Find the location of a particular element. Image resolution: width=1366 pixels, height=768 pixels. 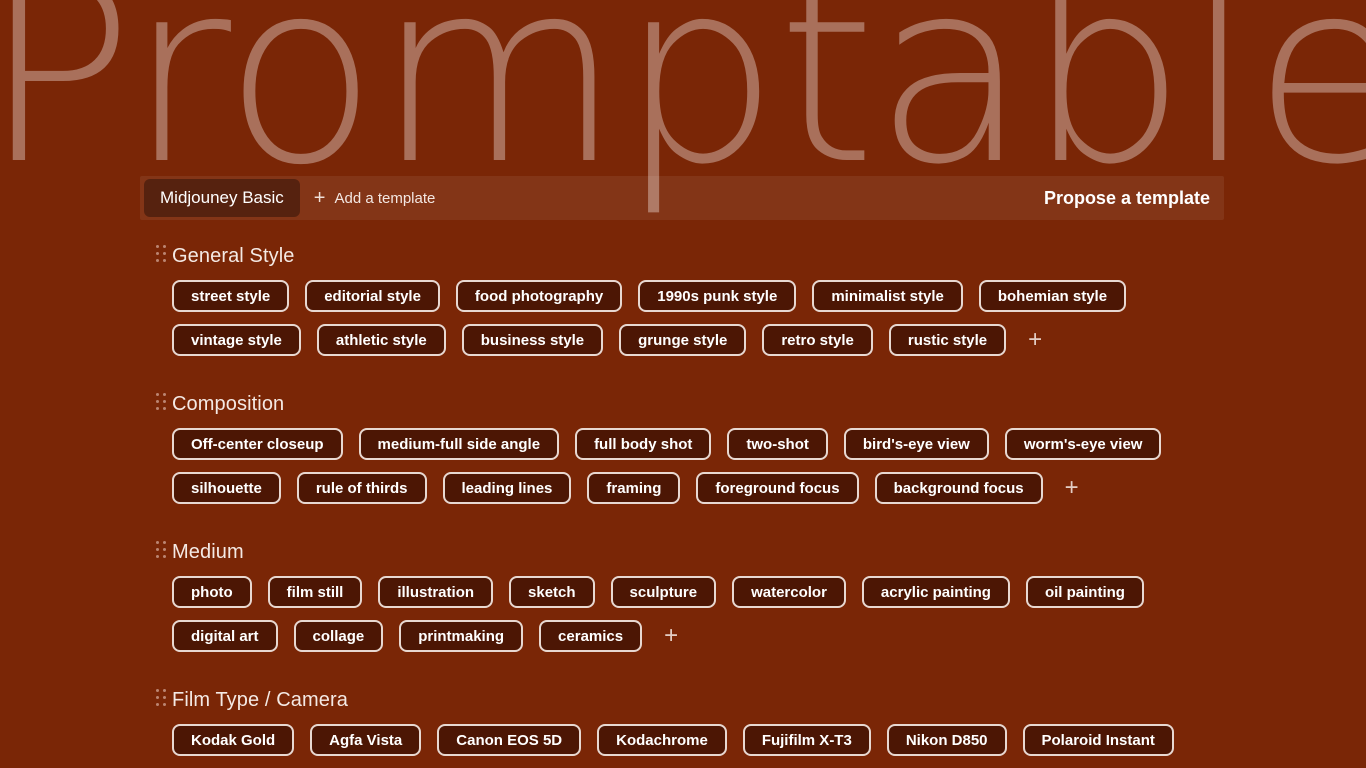

section-title: Film Type / Camera is located at coordinates (260, 699).